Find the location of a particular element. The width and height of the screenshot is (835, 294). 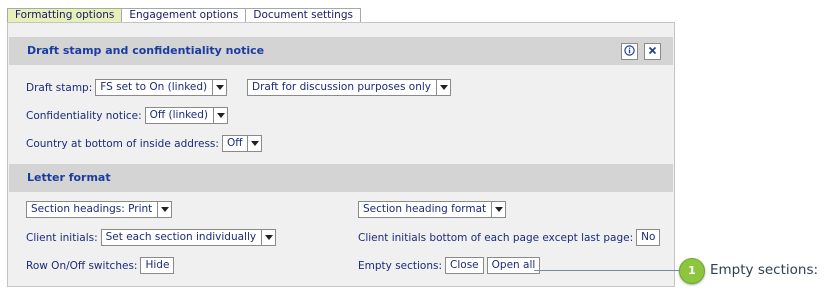

client-initials-dropdown: Set each section individually is located at coordinates (188, 237).